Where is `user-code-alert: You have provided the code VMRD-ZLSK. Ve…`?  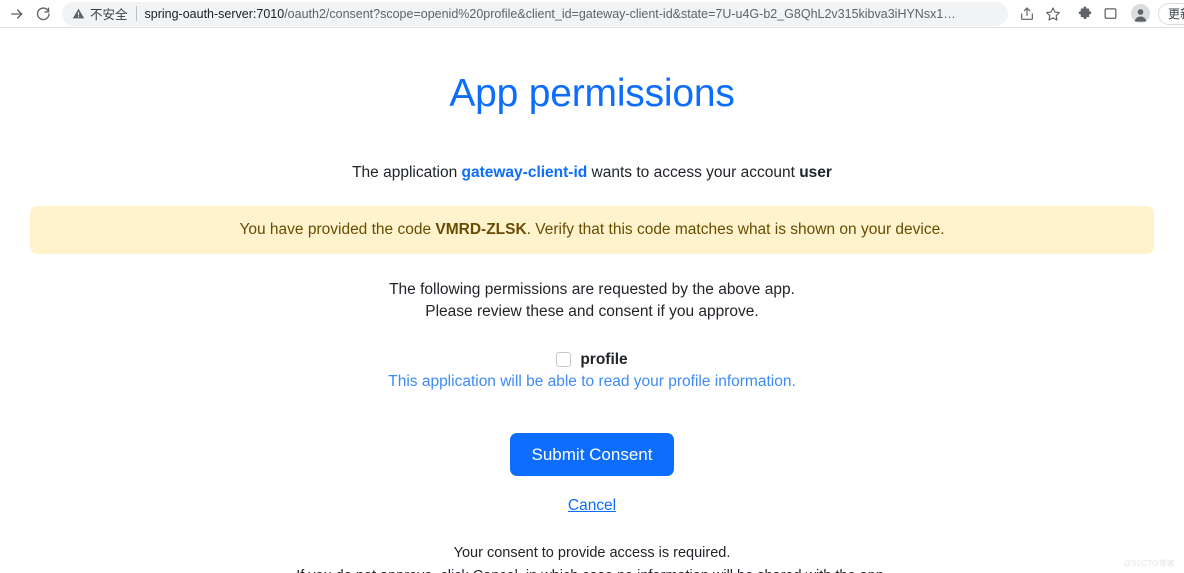
user-code-alert: You have provided the code VMRD-ZLSK. Ve… is located at coordinates (592, 229).